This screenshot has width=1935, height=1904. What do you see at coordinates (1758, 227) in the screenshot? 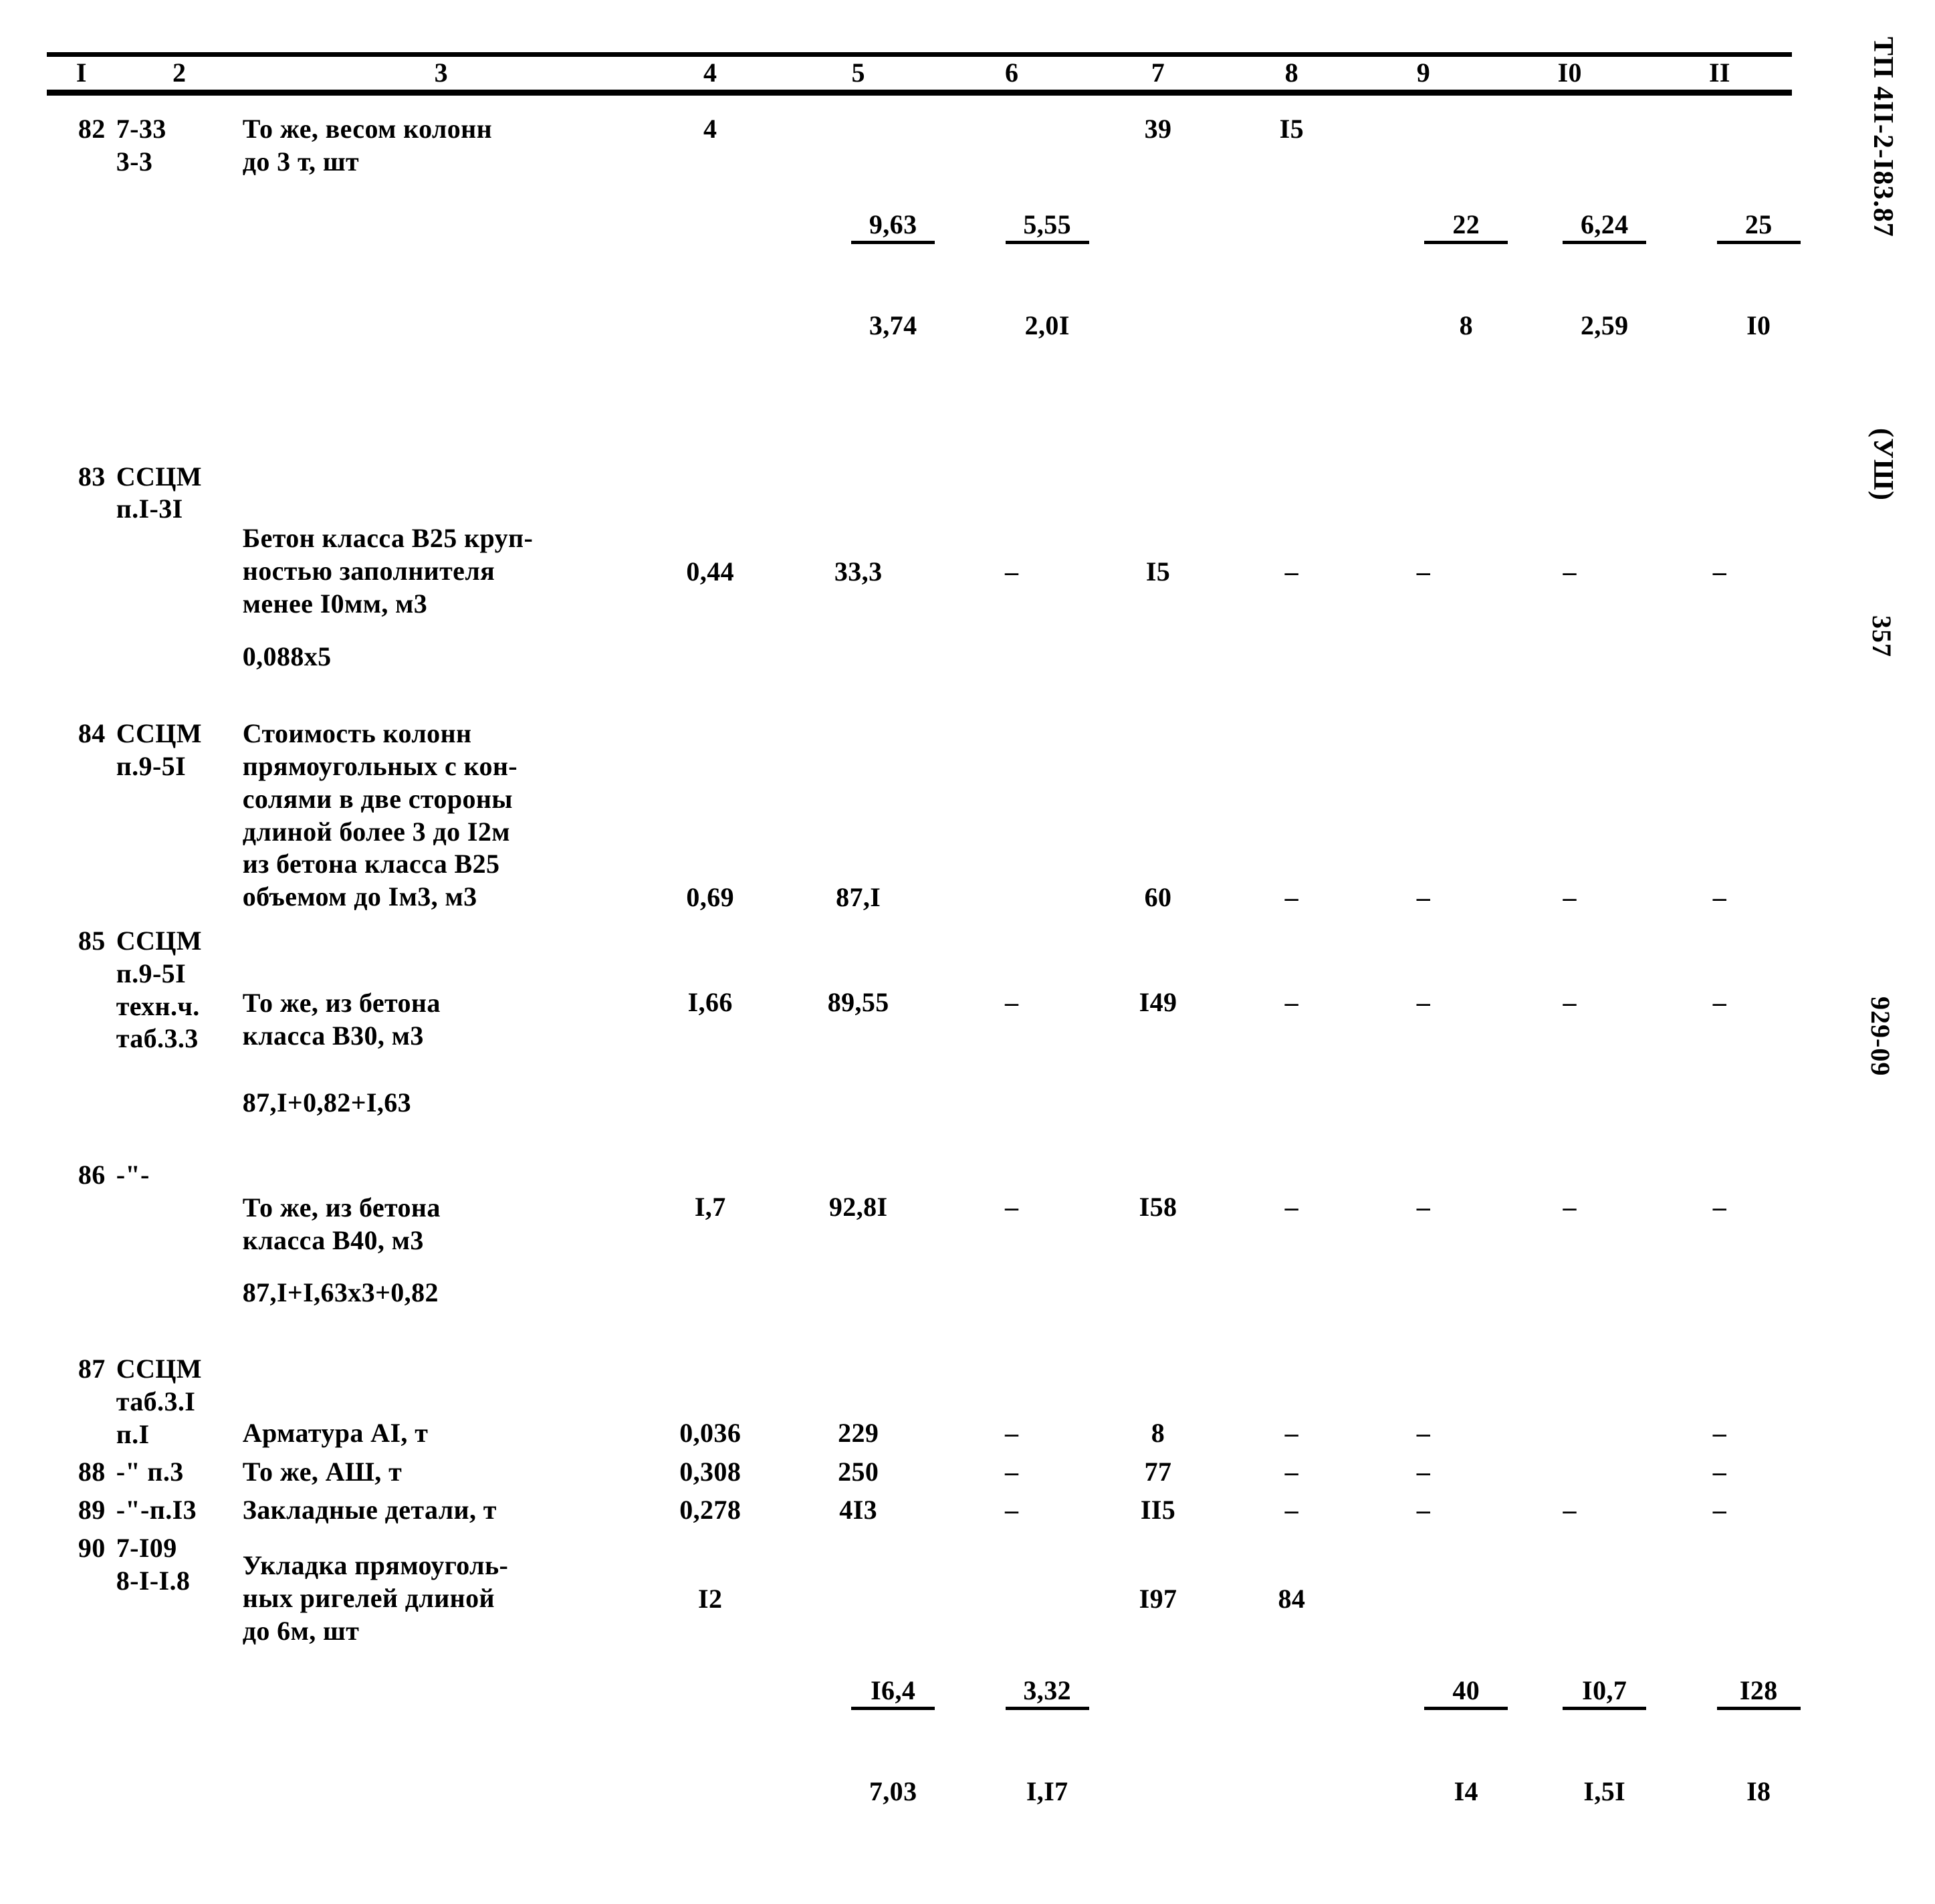
I see `row-col11-top: 25` at bounding box center [1758, 227].